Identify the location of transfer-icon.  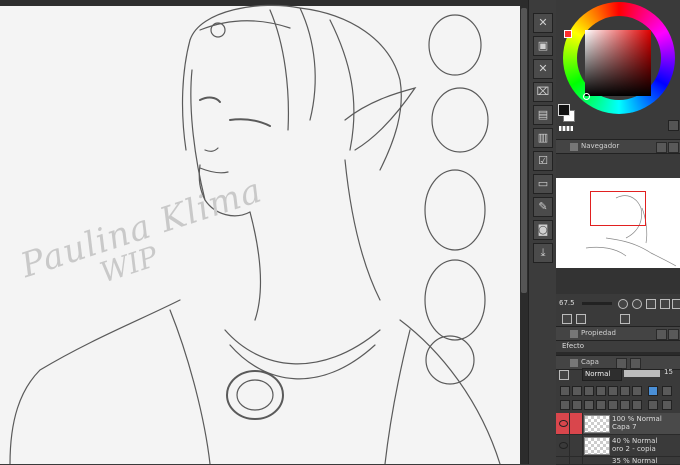
(613, 405).